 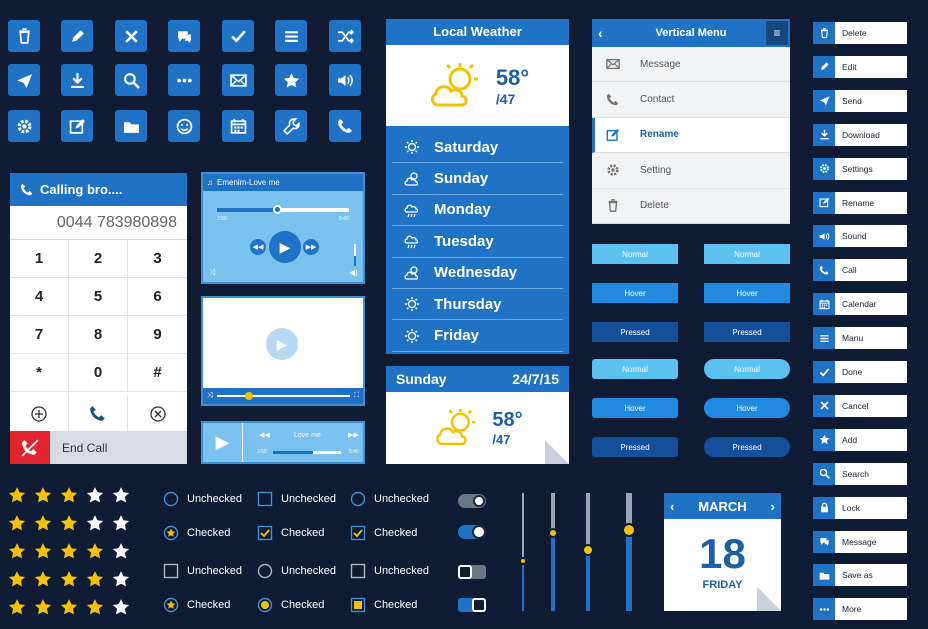 What do you see at coordinates (345, 80) in the screenshot?
I see `sound-button` at bounding box center [345, 80].